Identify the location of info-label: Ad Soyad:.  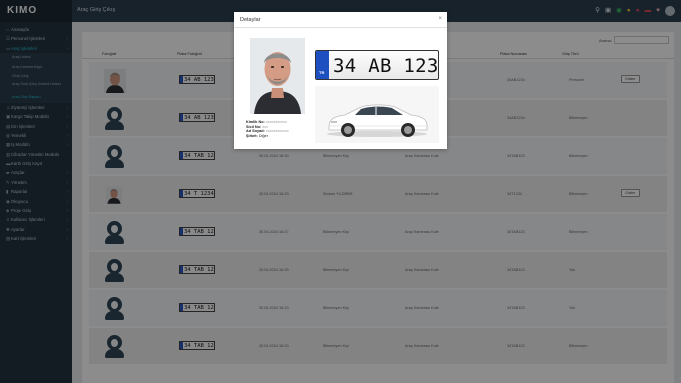
(255, 131).